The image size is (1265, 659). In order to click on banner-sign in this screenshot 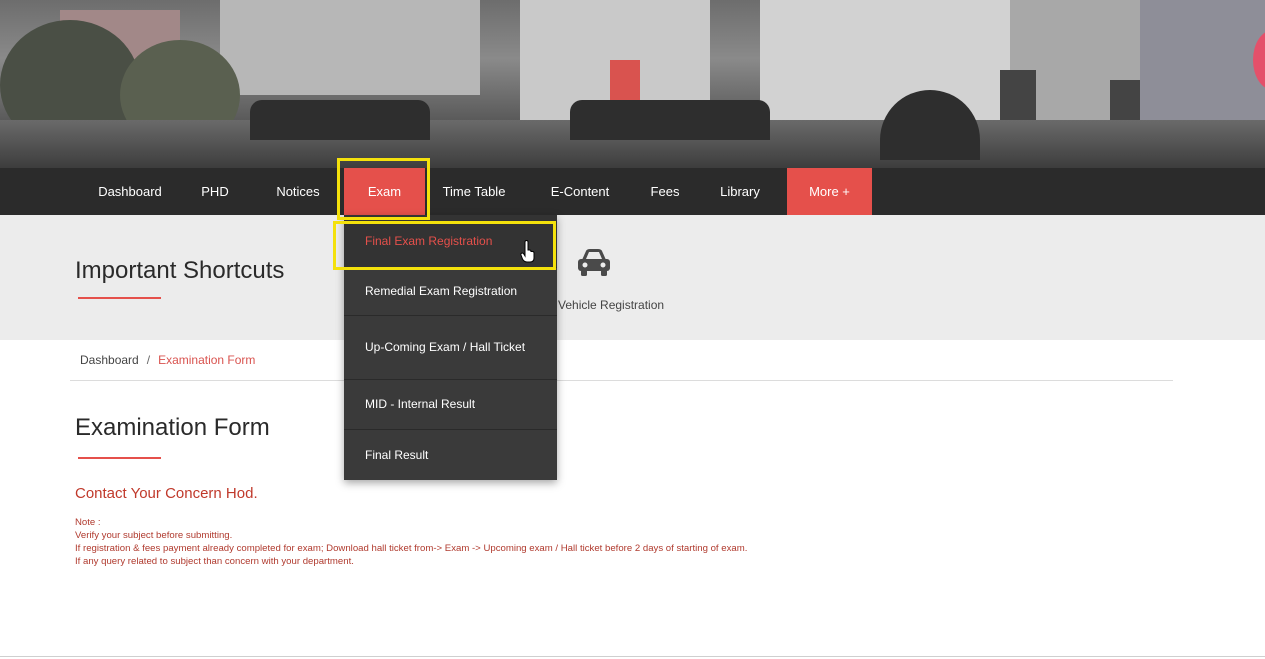, I will do `click(625, 80)`.